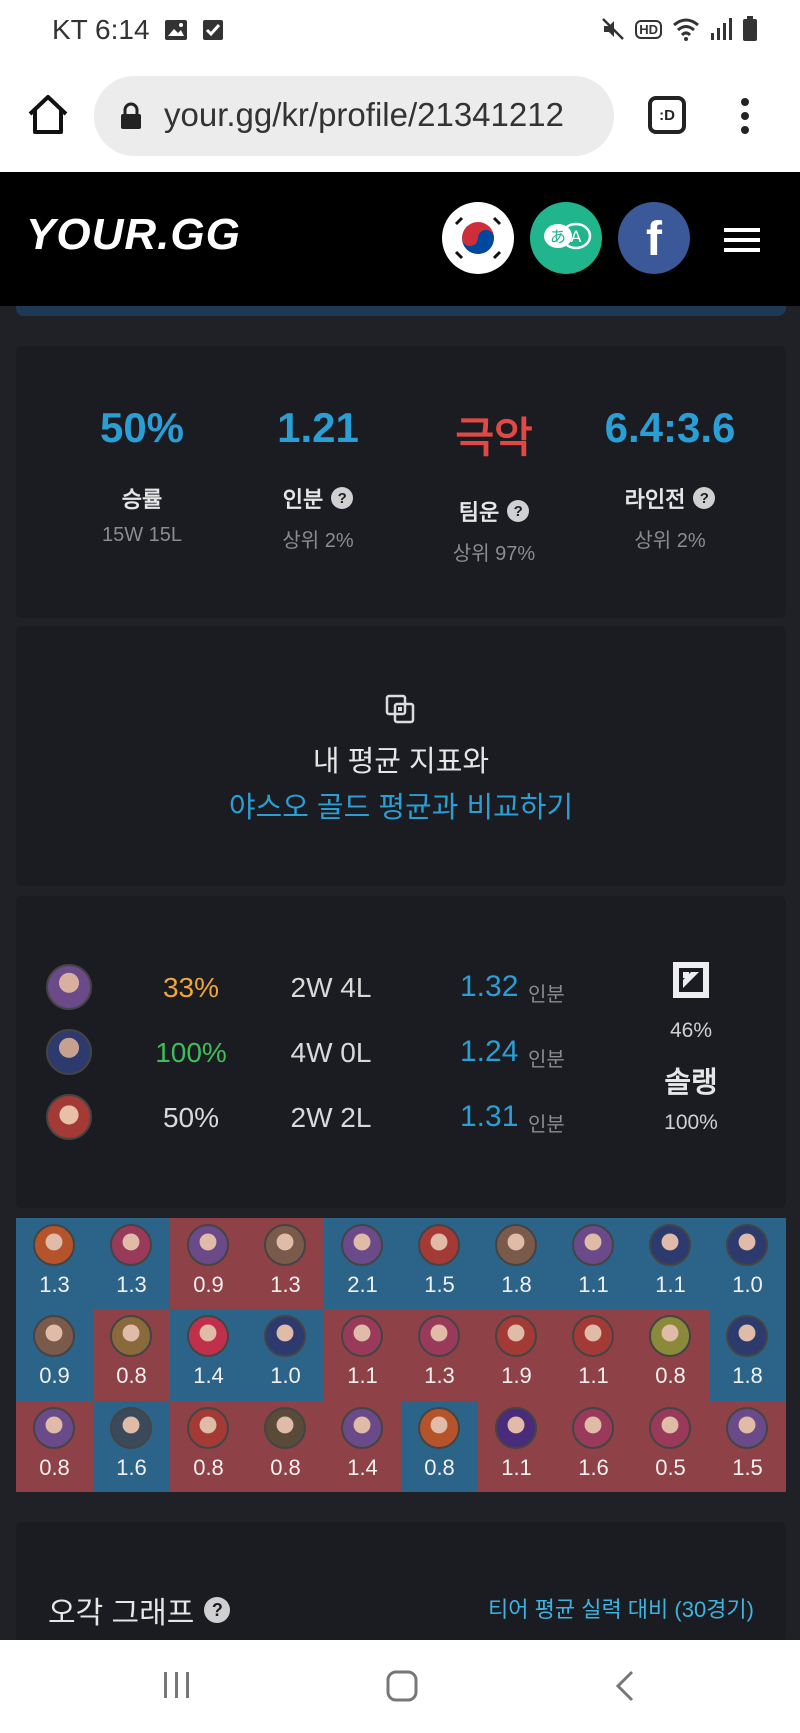 This screenshot has height=1733, width=800. I want to click on match-carry-value: 1.5, so click(747, 1467).